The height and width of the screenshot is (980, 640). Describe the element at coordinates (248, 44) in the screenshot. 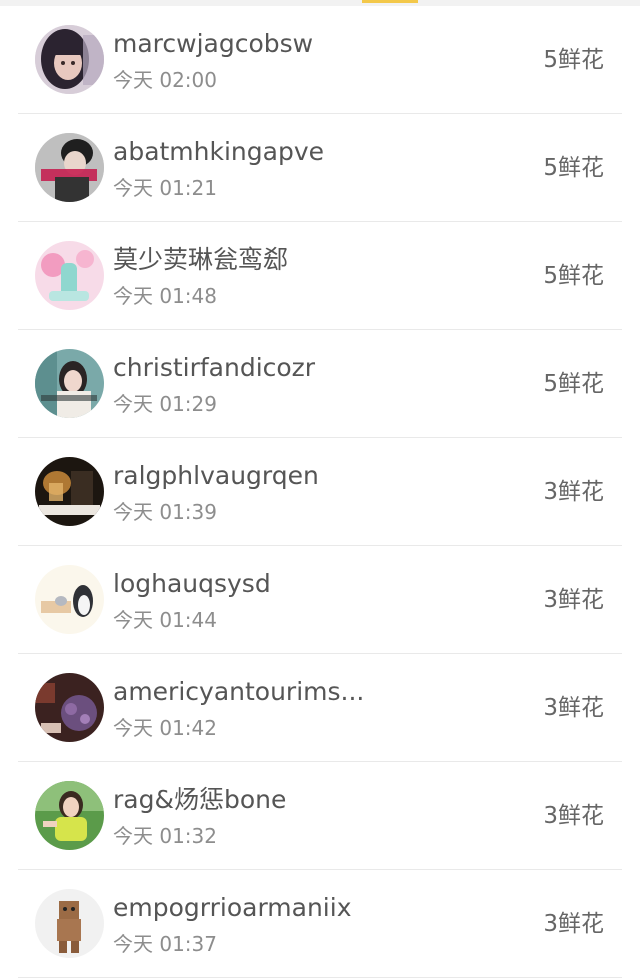

I see `user-name: marcwjagcobsw` at that location.